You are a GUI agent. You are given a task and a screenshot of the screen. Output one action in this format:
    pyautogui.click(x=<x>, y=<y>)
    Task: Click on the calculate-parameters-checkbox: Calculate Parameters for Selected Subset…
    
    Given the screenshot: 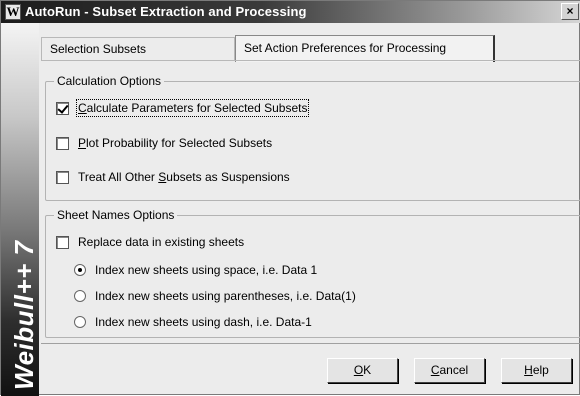 What is the action you would take?
    pyautogui.click(x=183, y=108)
    